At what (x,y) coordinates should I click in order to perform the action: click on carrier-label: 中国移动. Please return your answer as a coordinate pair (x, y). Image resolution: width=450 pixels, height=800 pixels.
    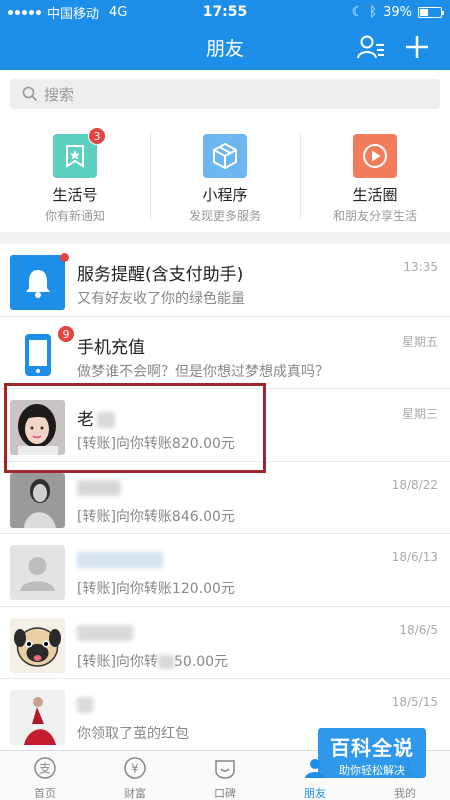
    Looking at the image, I should click on (73, 14).